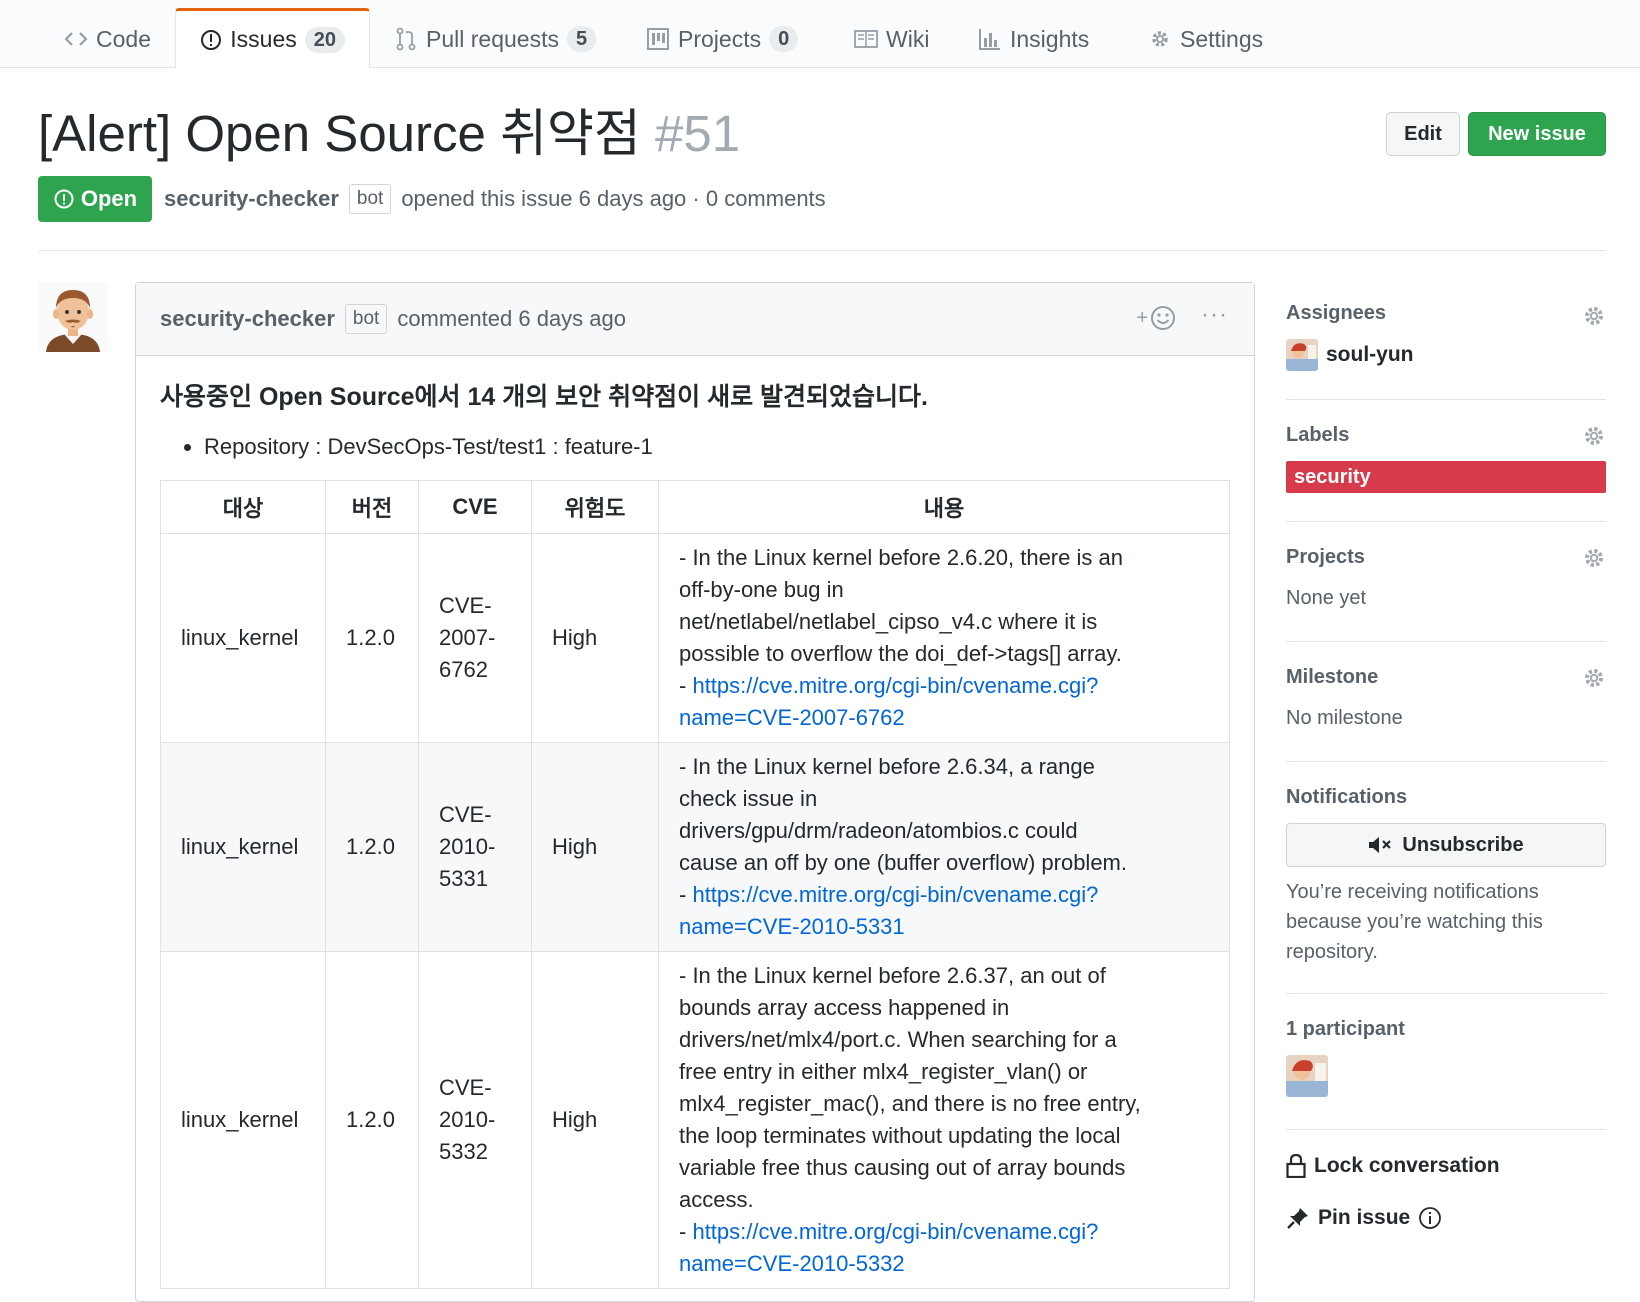  I want to click on tab-pull-requests: Pull requests 5, so click(495, 39).